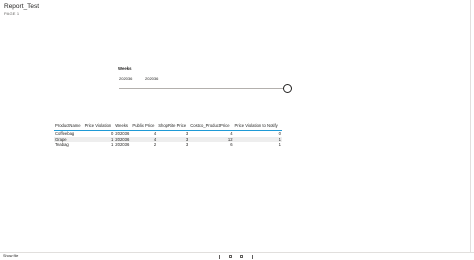 The height and width of the screenshot is (260, 474). What do you see at coordinates (99, 126) in the screenshot?
I see `column-header-price-violation: Price Violation` at bounding box center [99, 126].